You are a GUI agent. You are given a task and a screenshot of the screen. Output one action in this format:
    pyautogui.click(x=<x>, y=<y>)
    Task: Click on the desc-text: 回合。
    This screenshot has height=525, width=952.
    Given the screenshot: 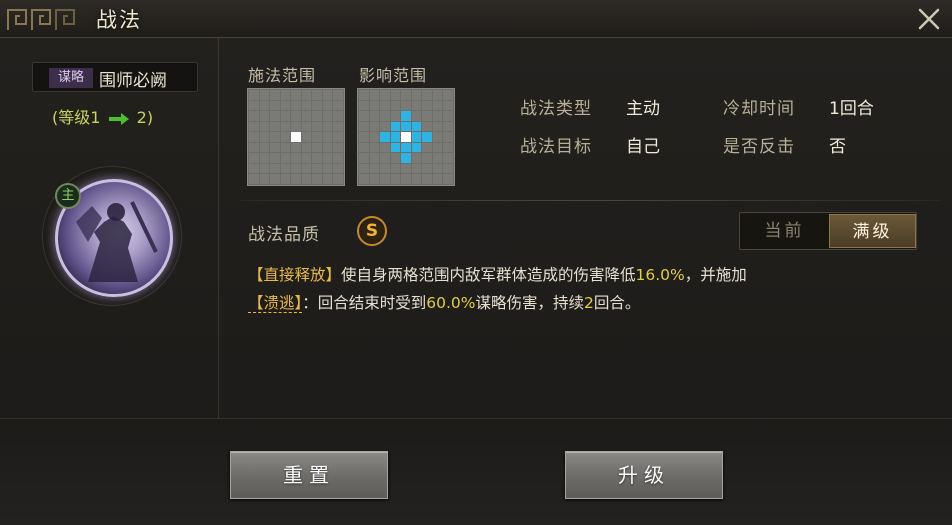 What is the action you would take?
    pyautogui.click(x=617, y=303)
    